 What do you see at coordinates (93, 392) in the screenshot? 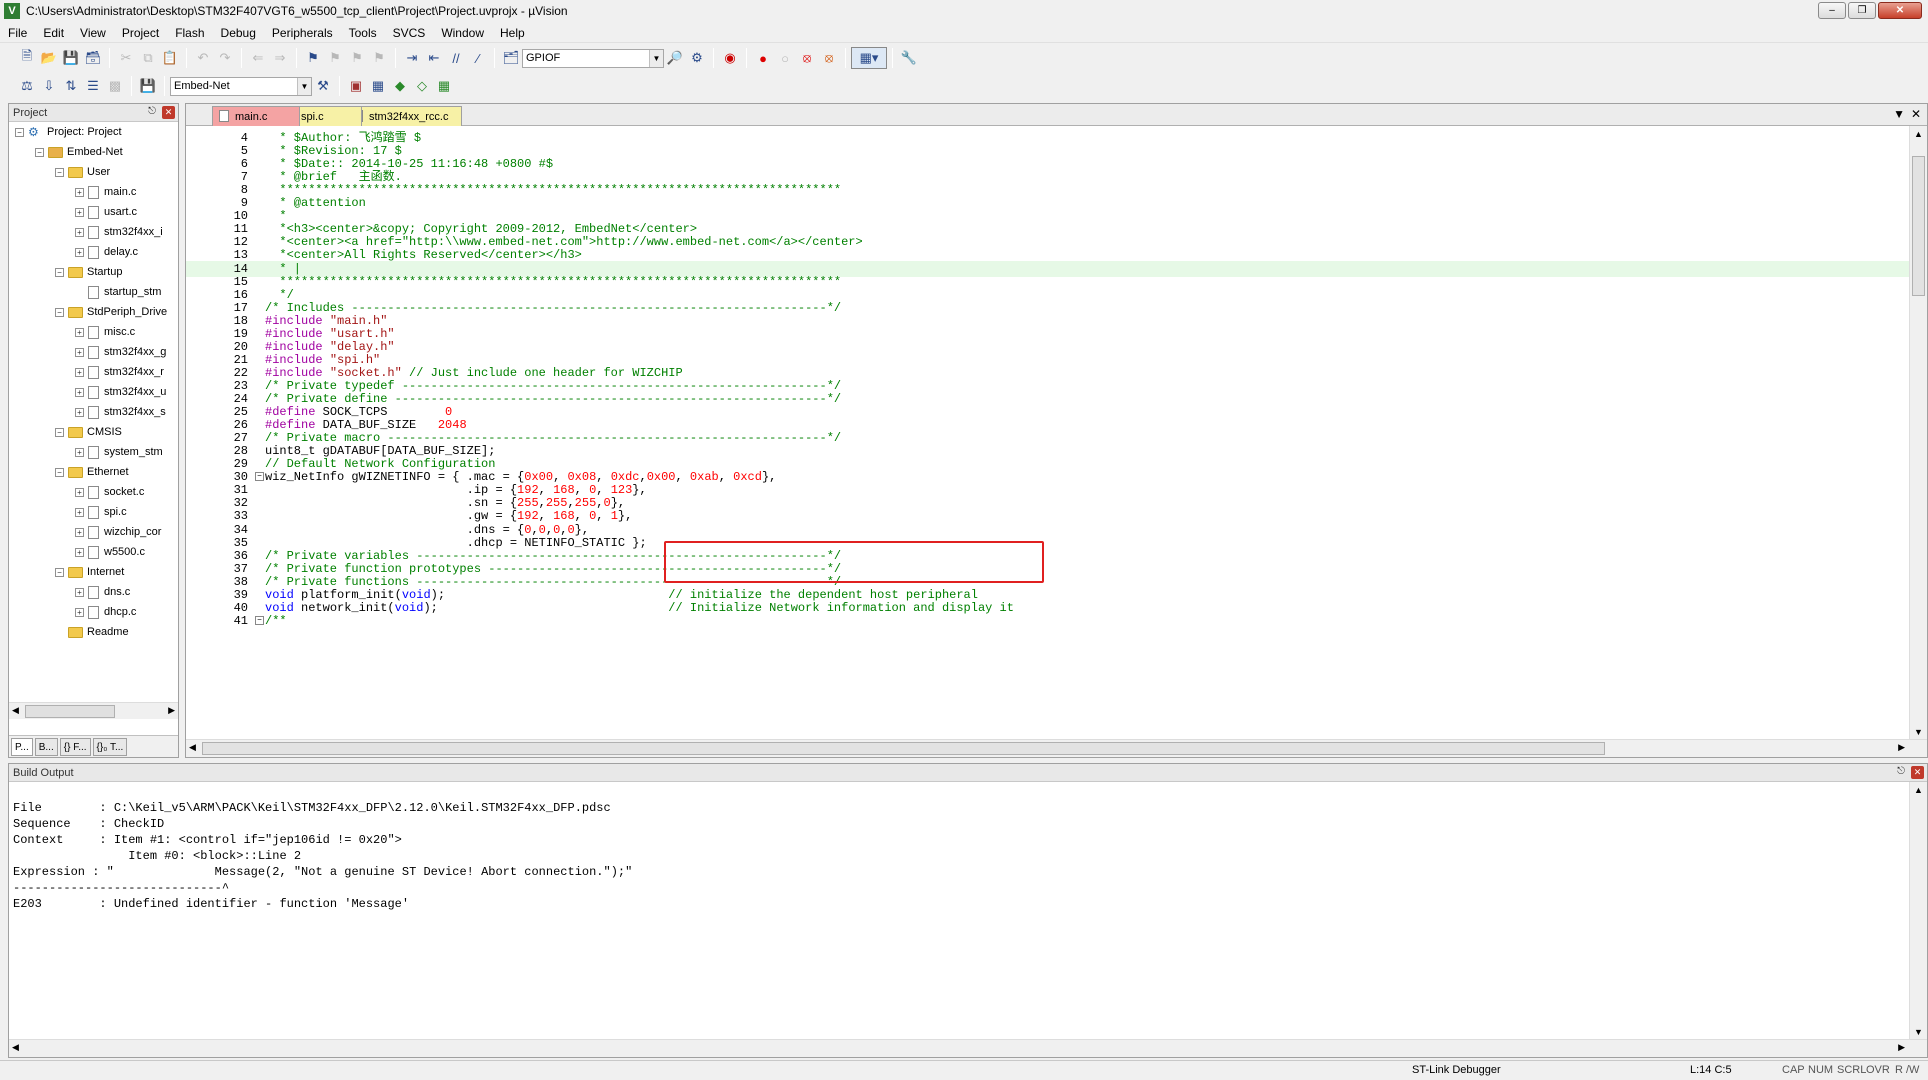
I see `tree-item: + stm32f4xx_u` at bounding box center [93, 392].